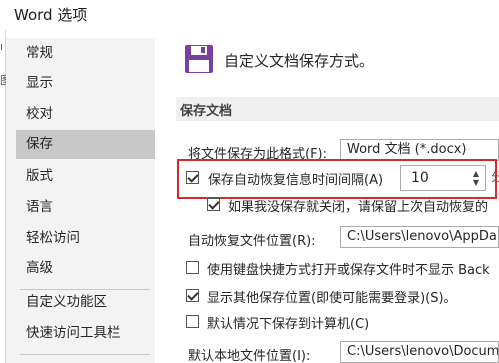 The width and height of the screenshot is (499, 363). I want to click on show-other-locations-checkbox, so click(192, 295).